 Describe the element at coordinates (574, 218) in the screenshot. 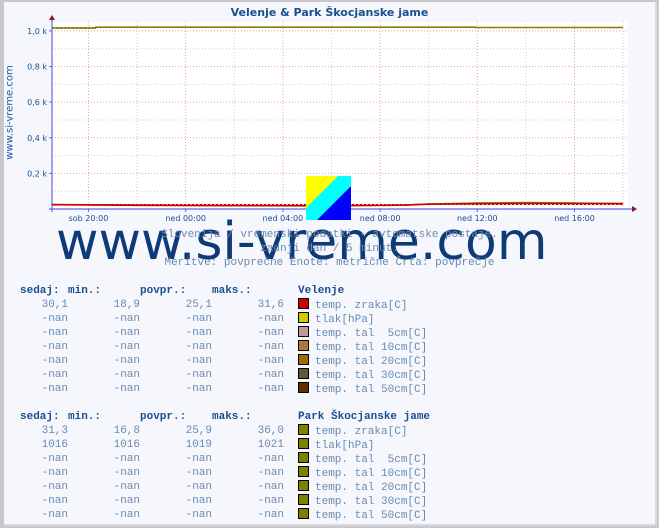

I see `x-tick-label: ned 16:00` at that location.